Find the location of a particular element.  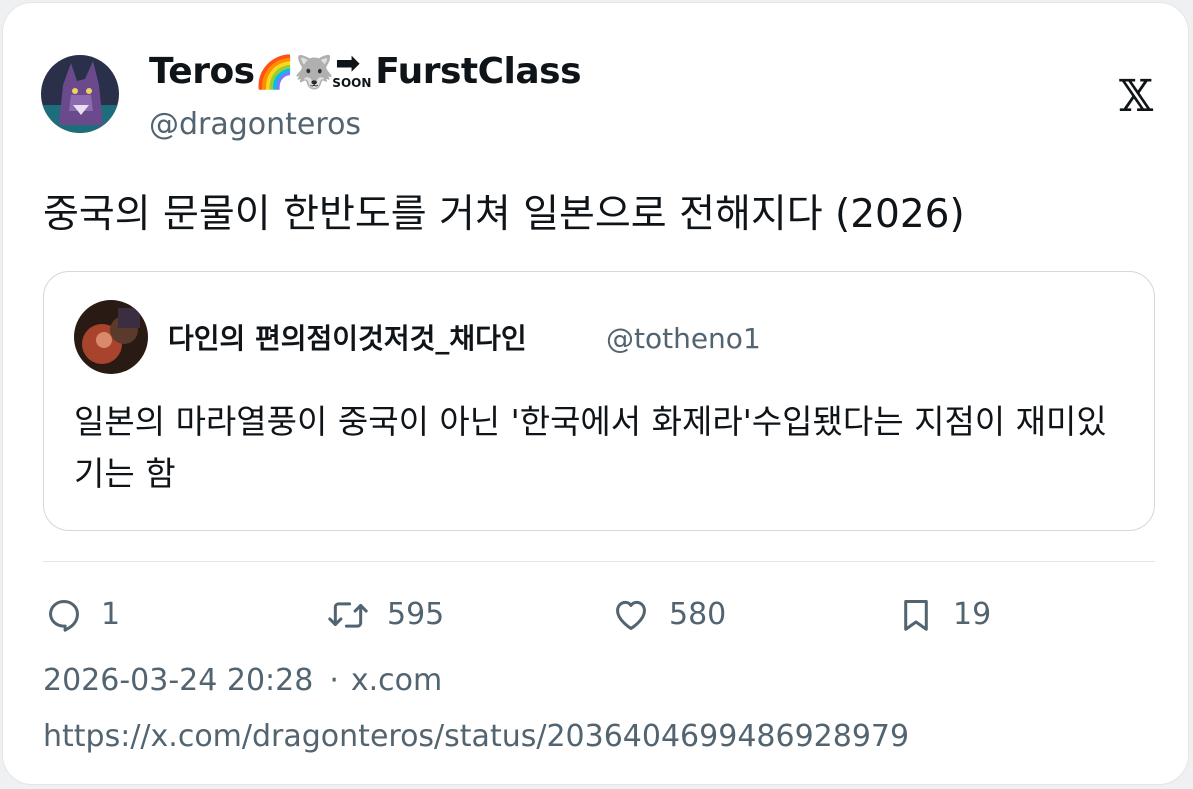

reply-button: 1 is located at coordinates (82, 615).